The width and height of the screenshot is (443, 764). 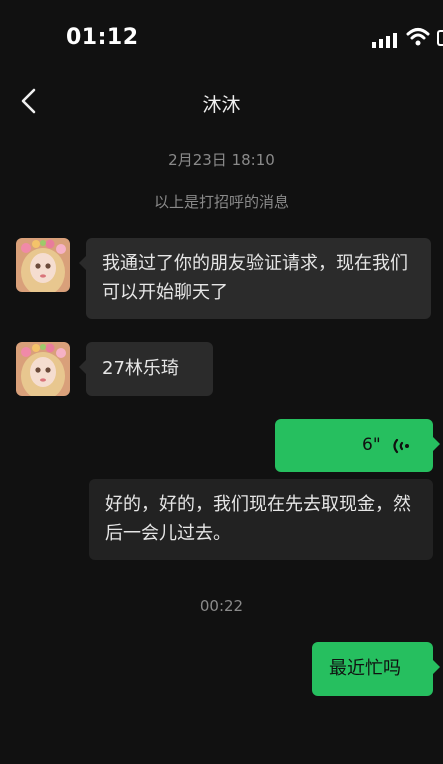 I want to click on wifi-icon, so click(x=418, y=37).